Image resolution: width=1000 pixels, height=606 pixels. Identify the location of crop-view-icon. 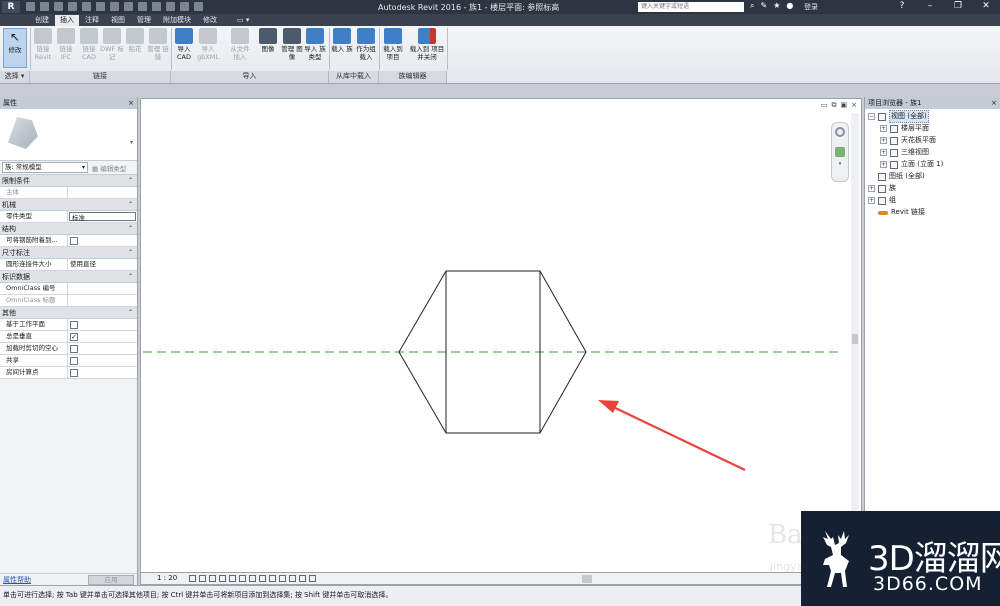
(232, 578).